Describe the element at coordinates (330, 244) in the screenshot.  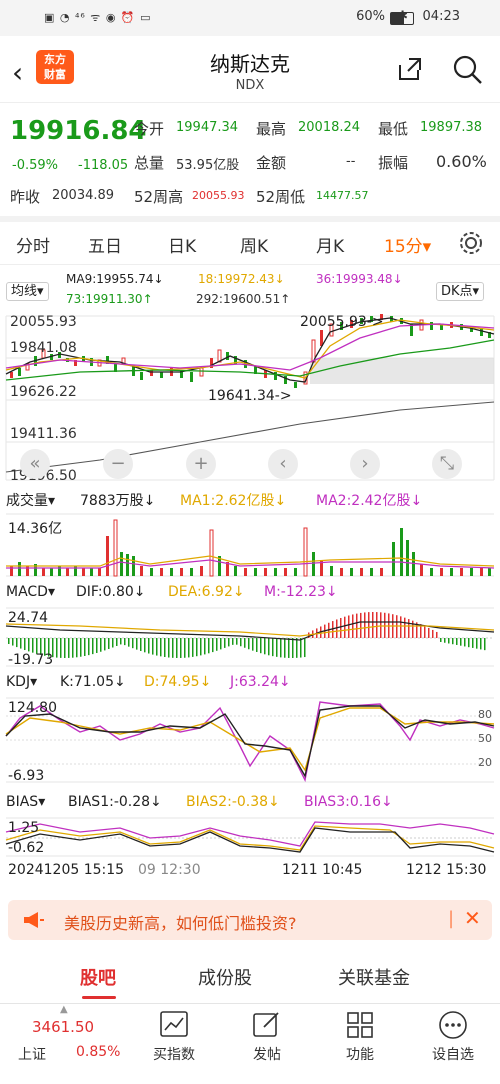
I see `tab-monthly-k: 月K` at that location.